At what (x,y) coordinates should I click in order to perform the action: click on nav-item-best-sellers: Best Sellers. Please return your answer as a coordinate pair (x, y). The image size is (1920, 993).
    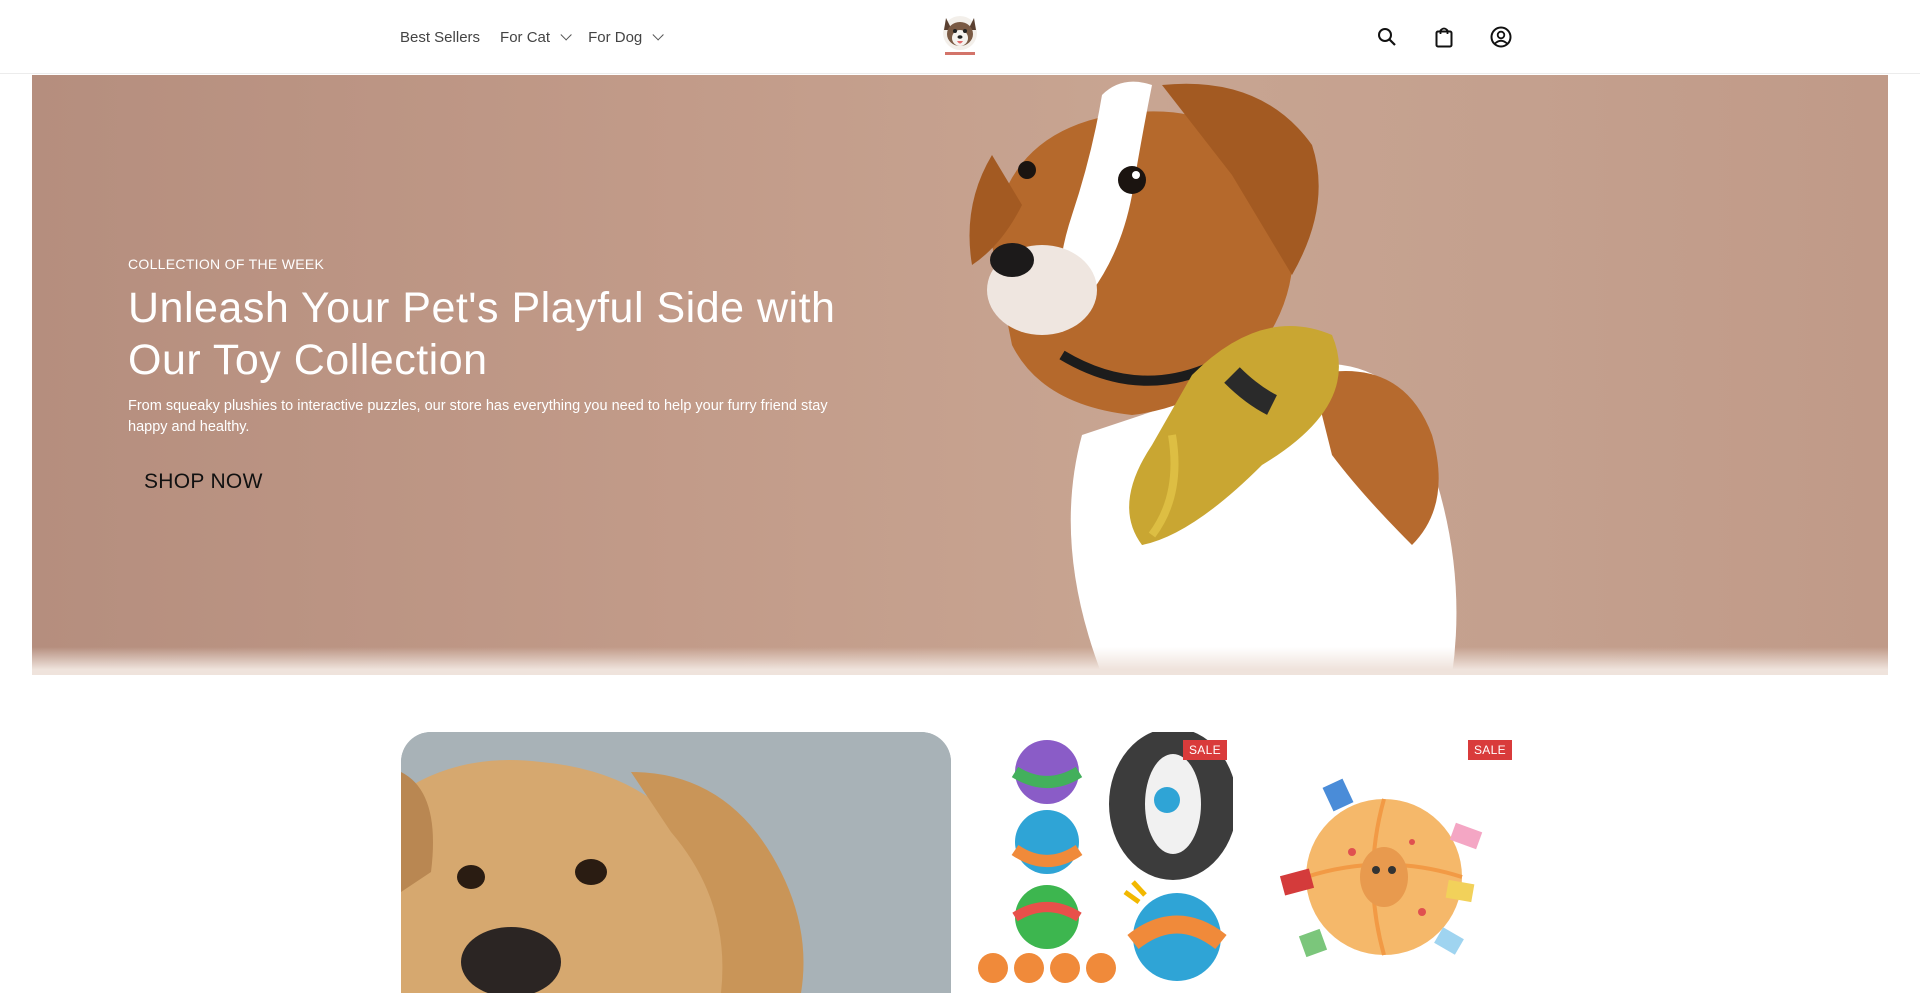
    Looking at the image, I should click on (440, 37).